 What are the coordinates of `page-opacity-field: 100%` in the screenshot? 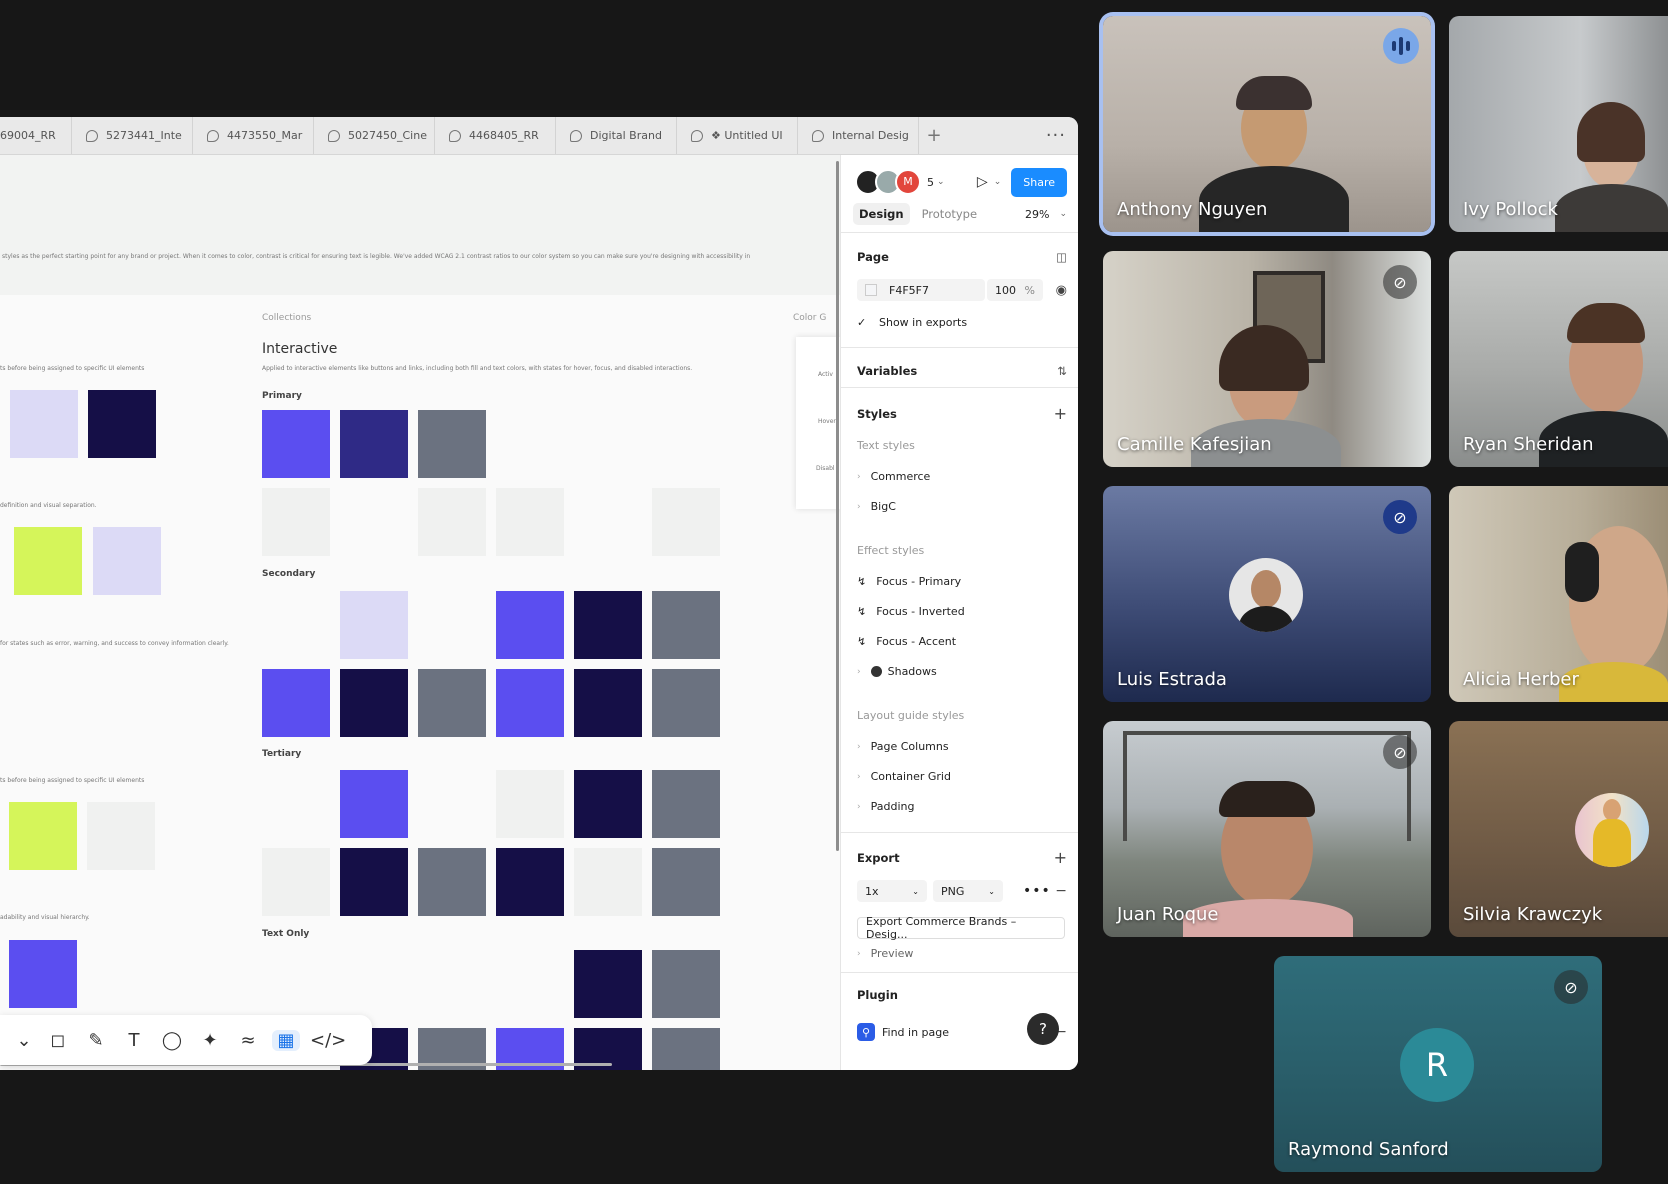 It's located at (1015, 290).